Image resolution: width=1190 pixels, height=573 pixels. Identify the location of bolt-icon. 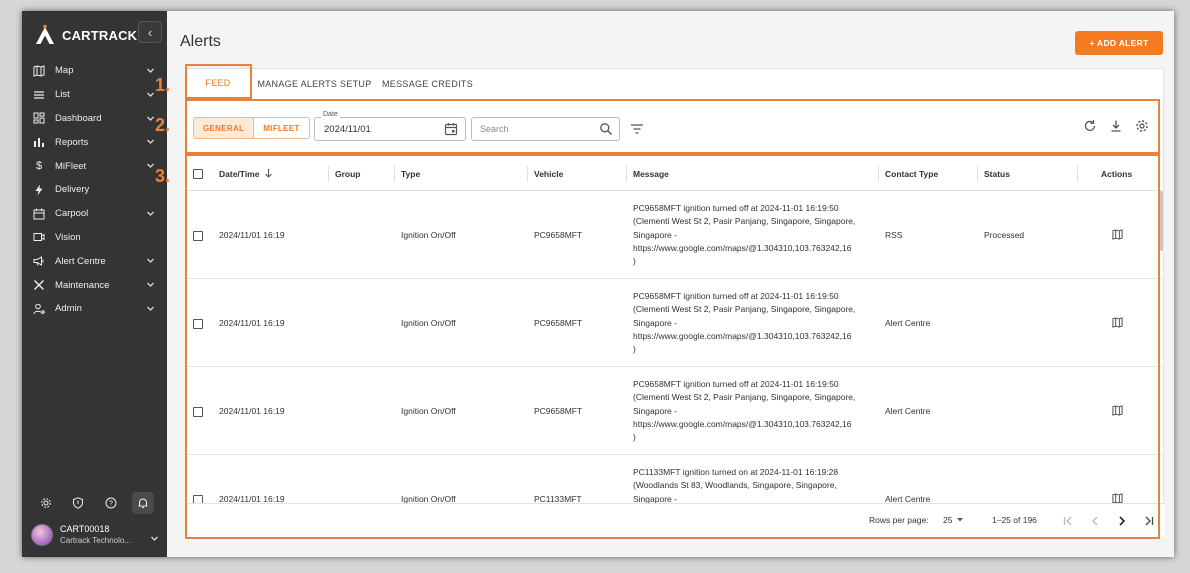
(39, 190).